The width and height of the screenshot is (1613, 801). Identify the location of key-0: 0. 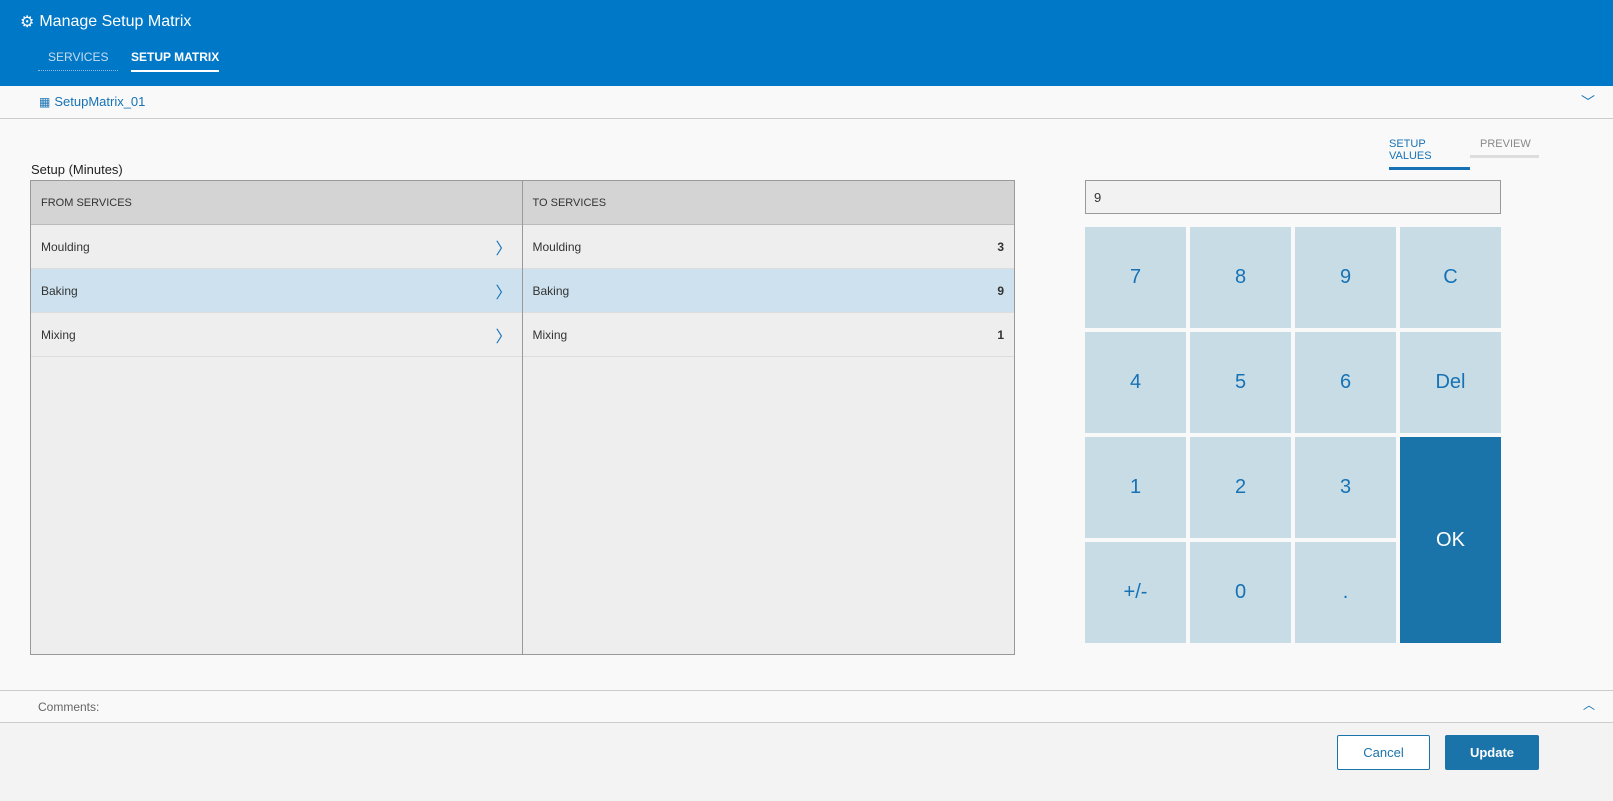
(1240, 592).